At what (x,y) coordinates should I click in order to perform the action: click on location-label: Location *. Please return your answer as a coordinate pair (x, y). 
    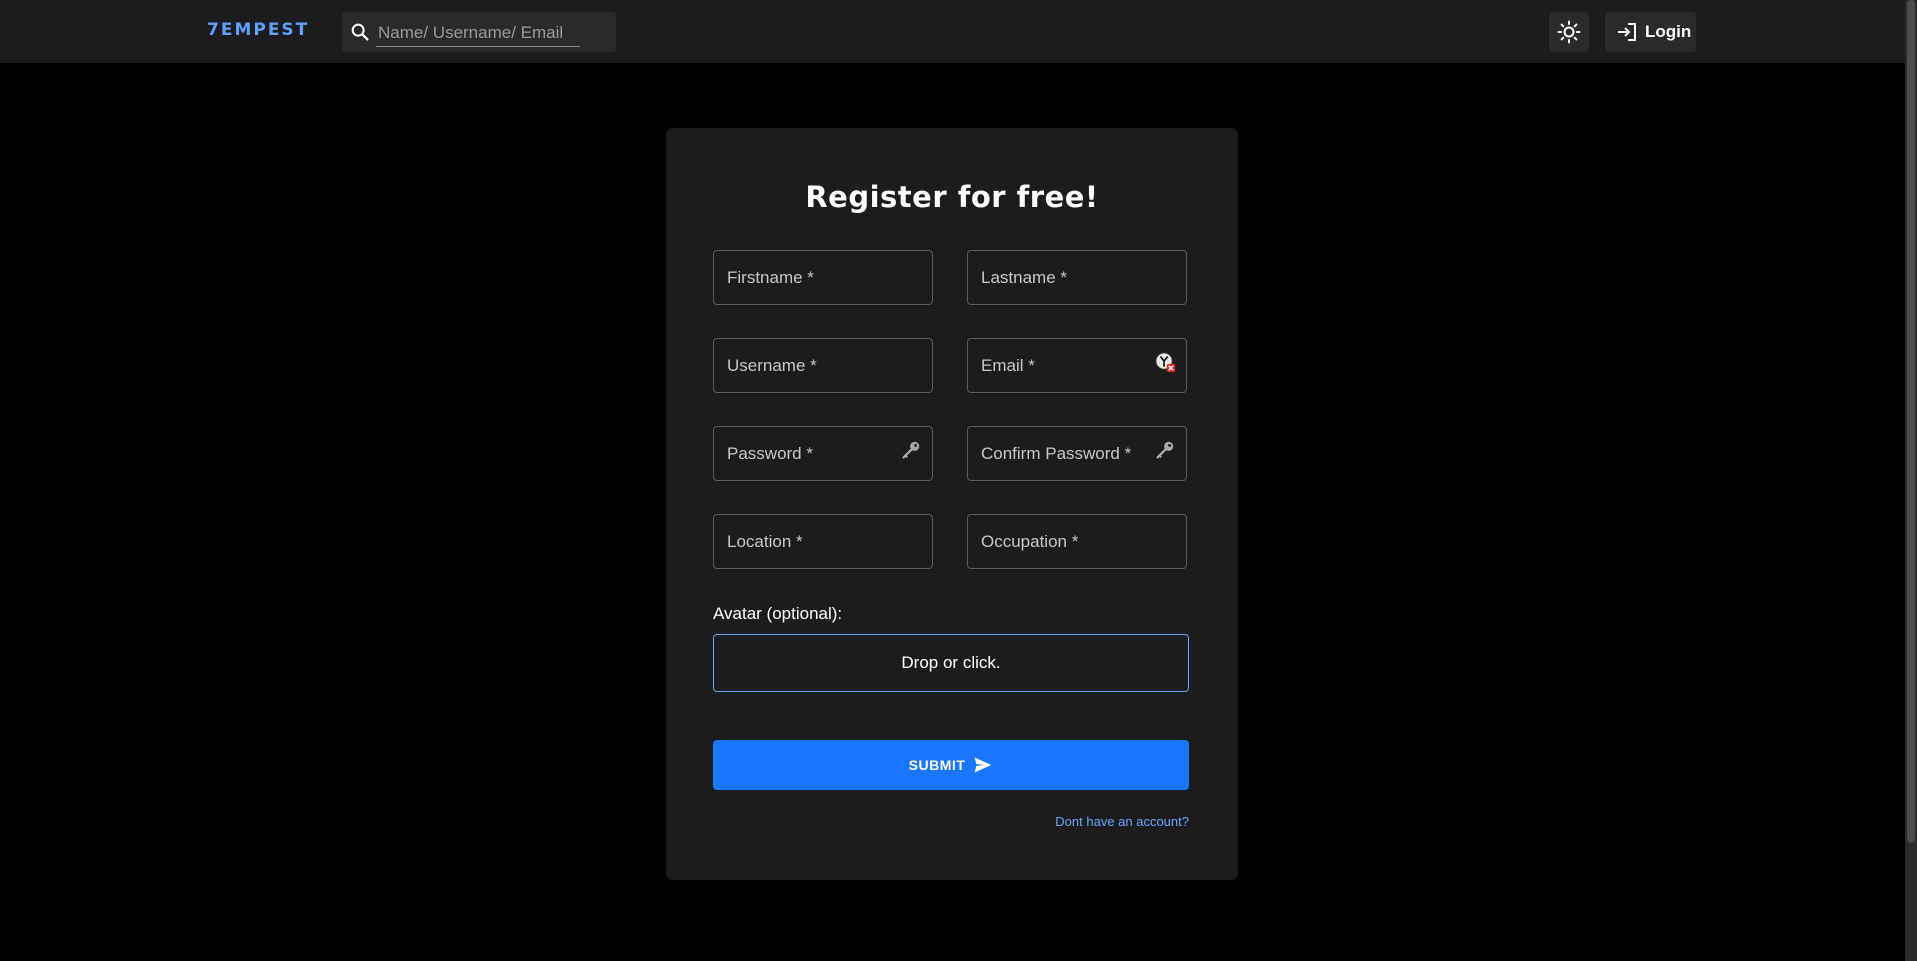
    Looking at the image, I should click on (765, 541).